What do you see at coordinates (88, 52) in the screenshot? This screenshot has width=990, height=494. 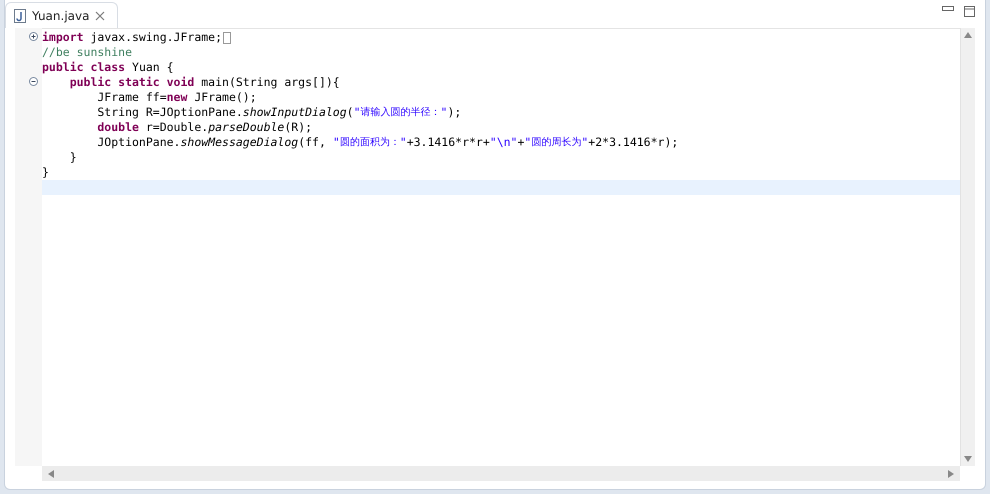 I see `code-line: //be sunshine` at bounding box center [88, 52].